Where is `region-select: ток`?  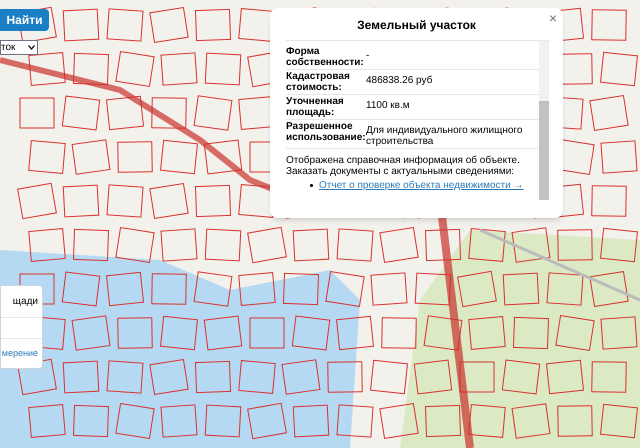 region-select: ток is located at coordinates (19, 47).